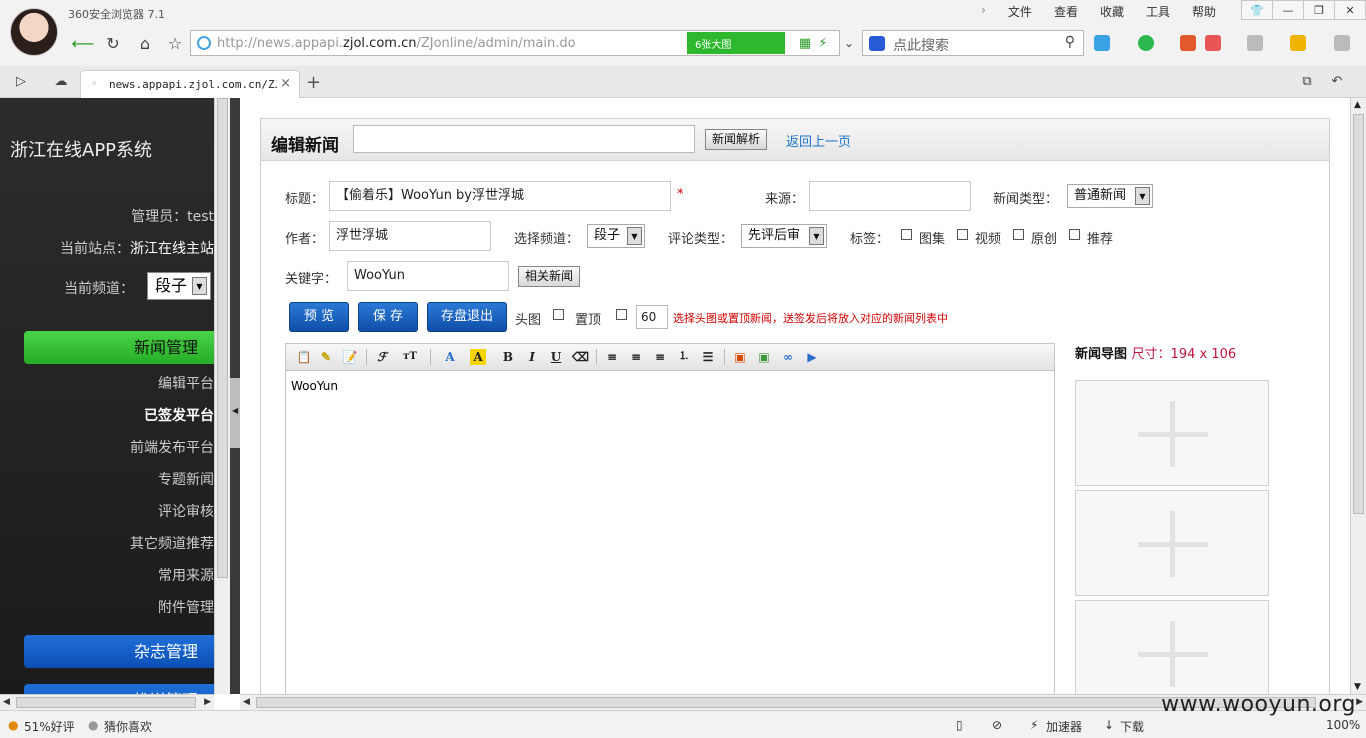 This screenshot has width=1366, height=738. What do you see at coordinates (128, 726) in the screenshot?
I see `guess-you-like: 猜你喜欢` at bounding box center [128, 726].